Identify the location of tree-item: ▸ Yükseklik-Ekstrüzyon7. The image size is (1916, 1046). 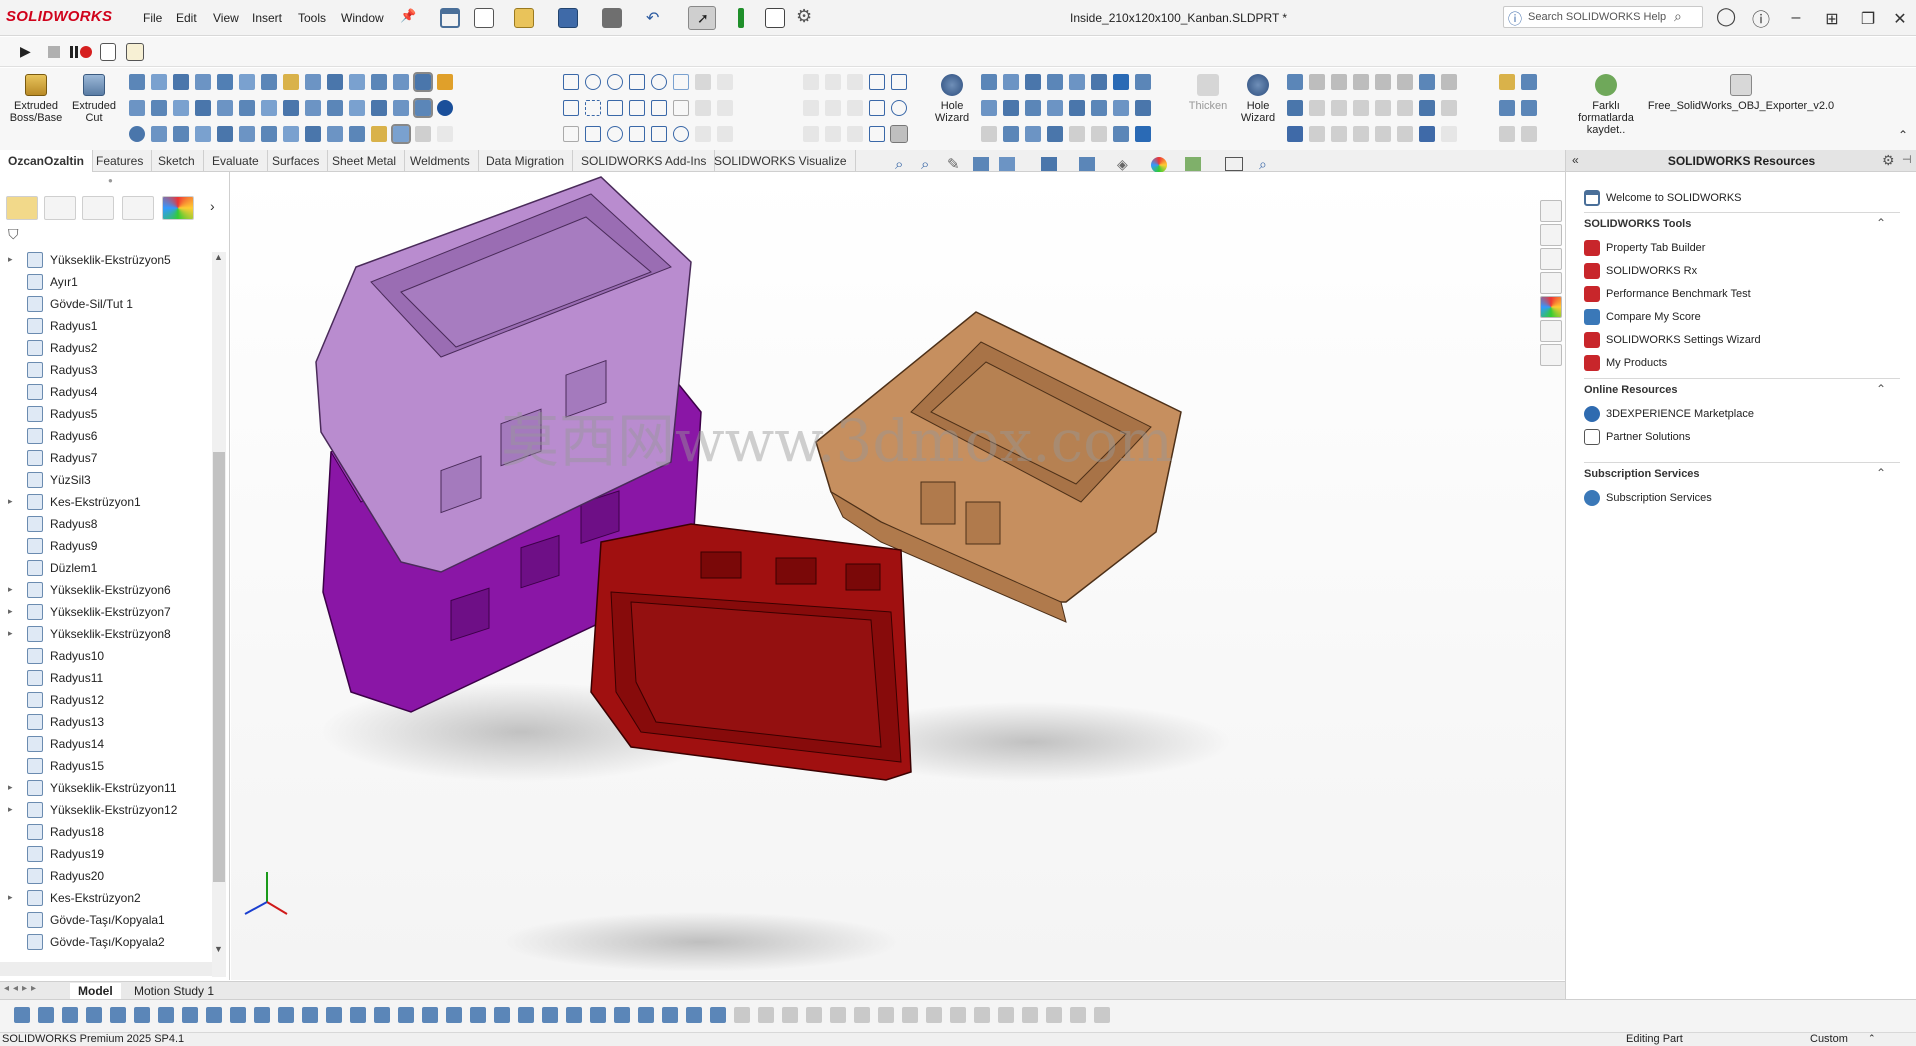
(106, 612).